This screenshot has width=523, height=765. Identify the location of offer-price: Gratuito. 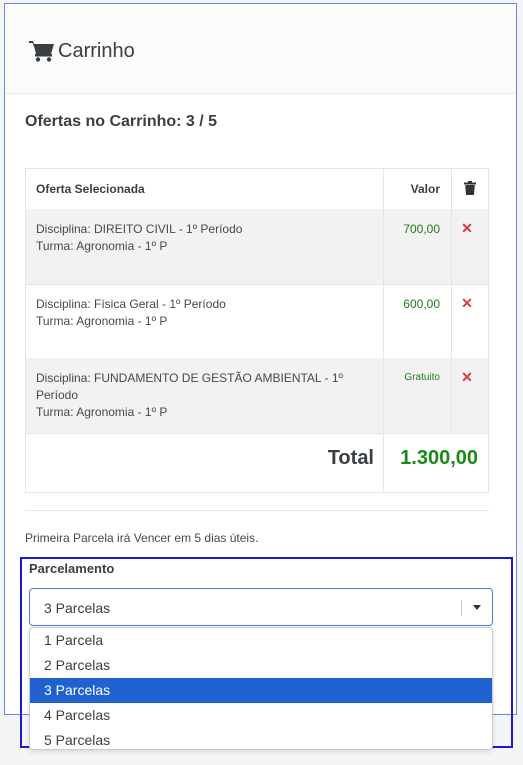
(422, 377).